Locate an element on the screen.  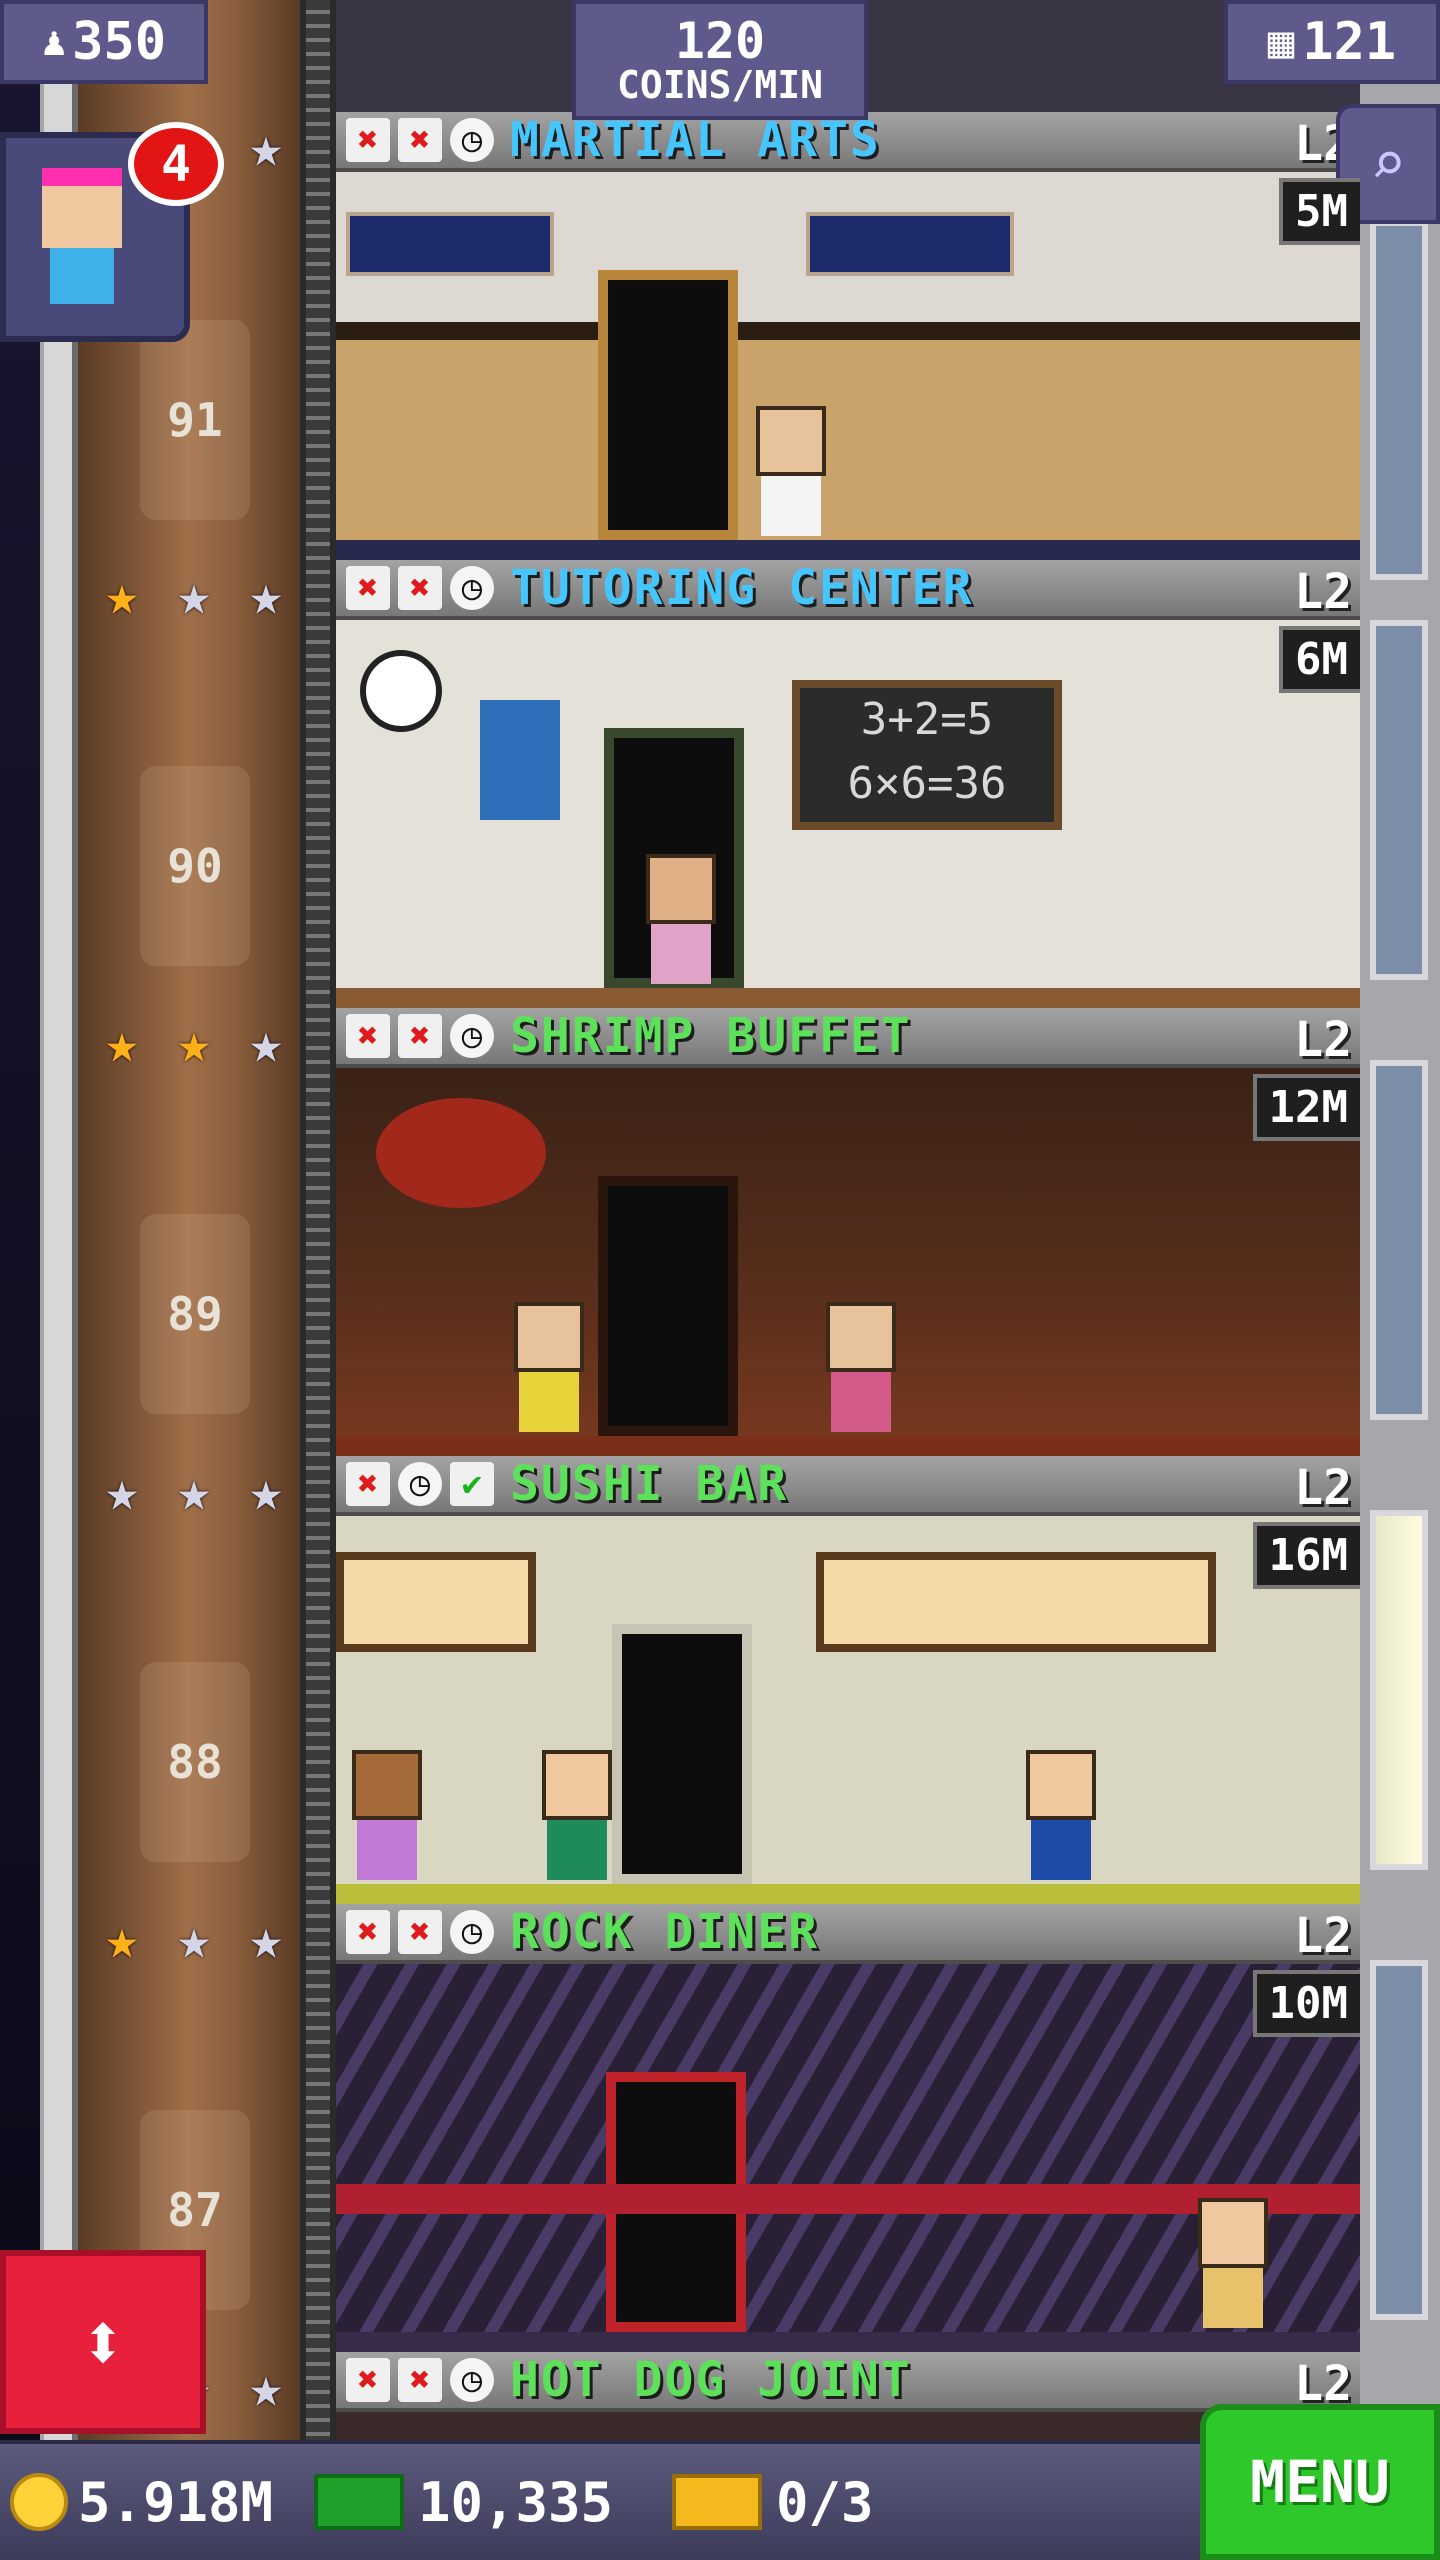
floor-stock: 5M is located at coordinates (1319, 211).